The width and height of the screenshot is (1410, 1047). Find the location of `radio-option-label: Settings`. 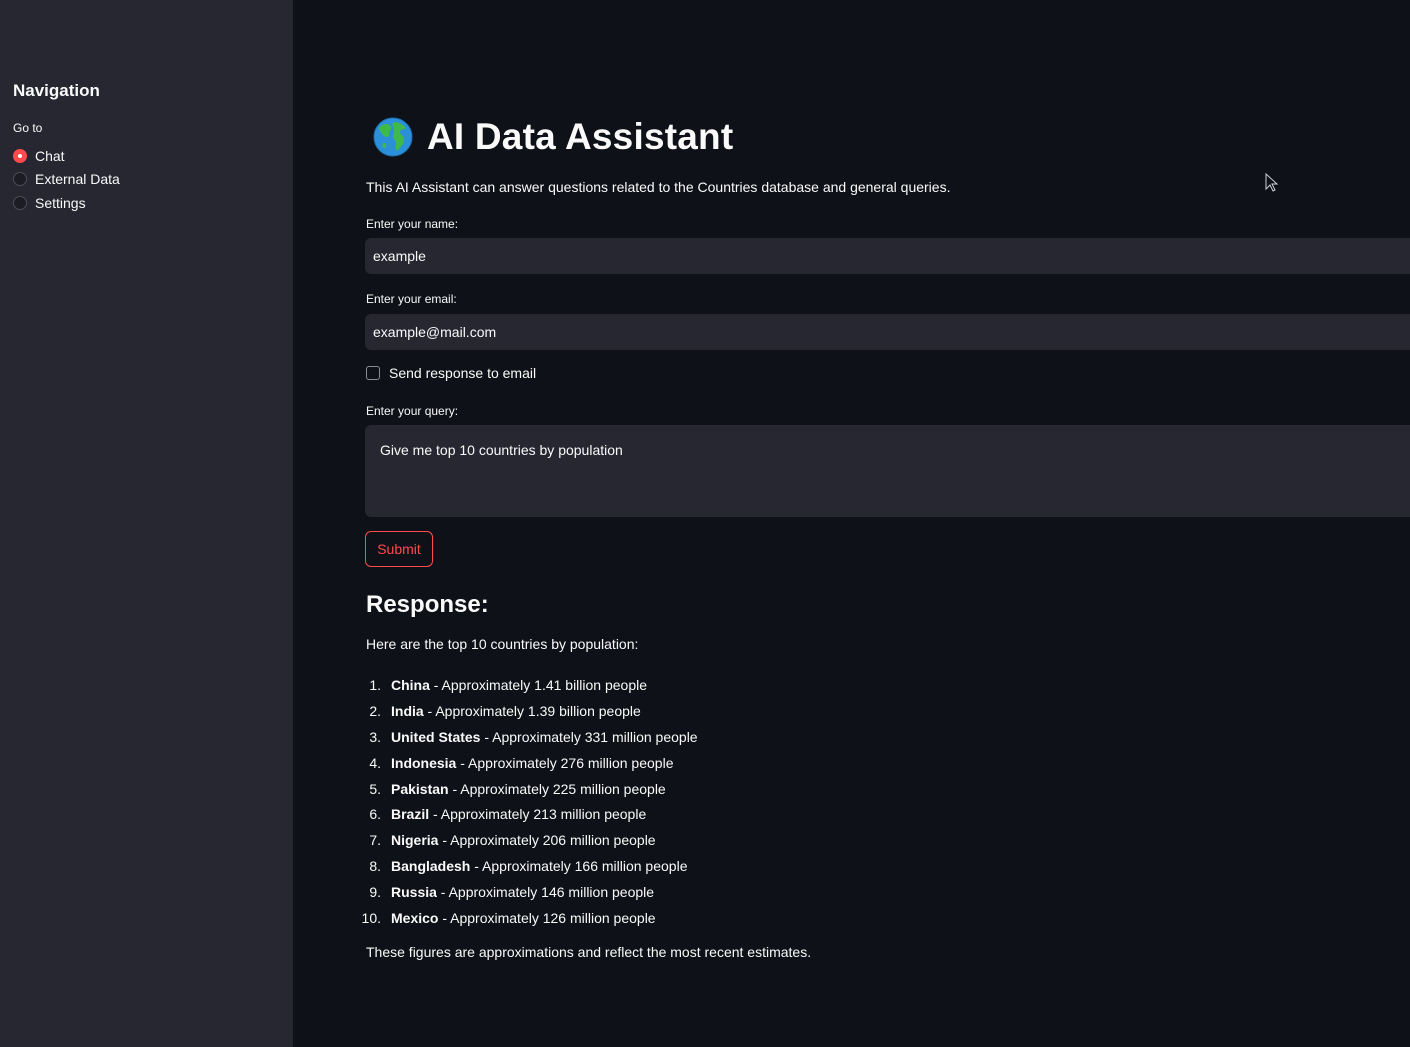

radio-option-label: Settings is located at coordinates (60, 202).